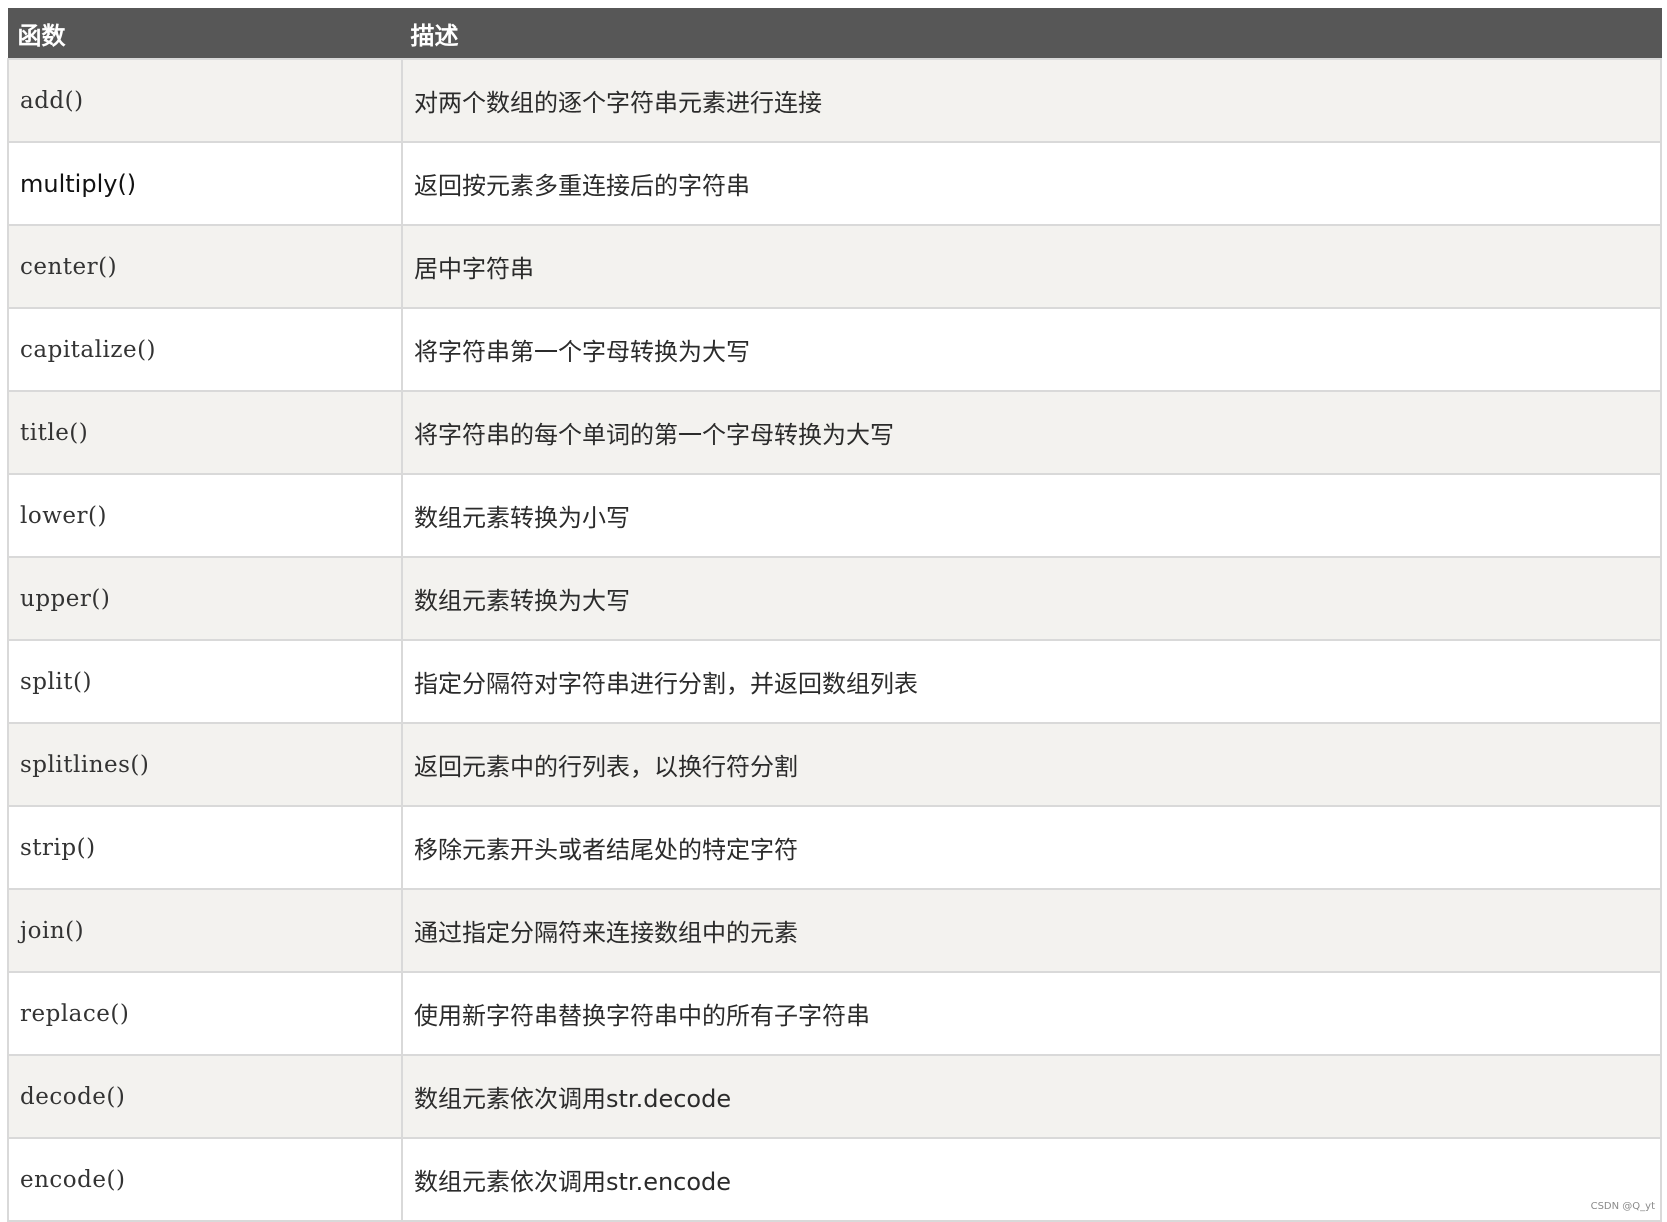  I want to click on function-description: 数组元素依次调用str.encode, so click(1031, 1179).